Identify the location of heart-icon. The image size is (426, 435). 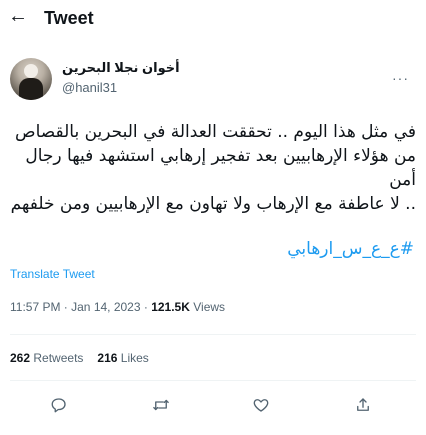
(261, 405).